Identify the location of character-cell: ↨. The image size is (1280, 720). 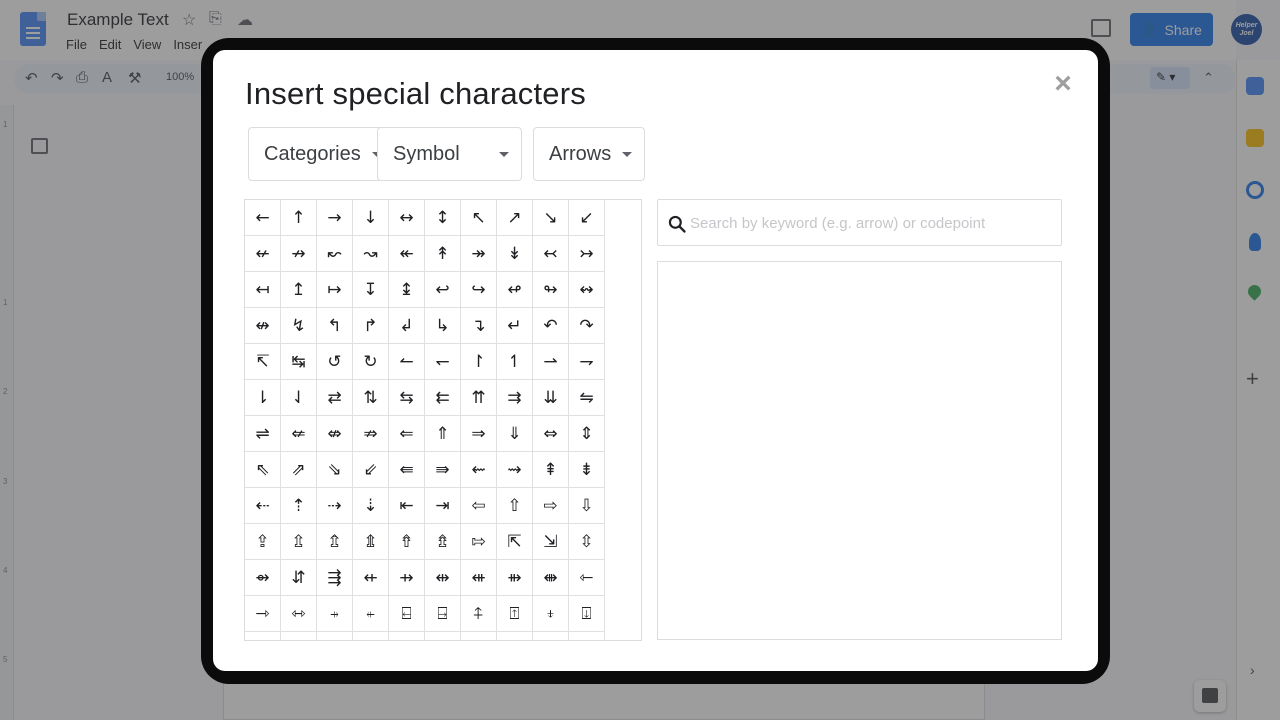
(407, 290).